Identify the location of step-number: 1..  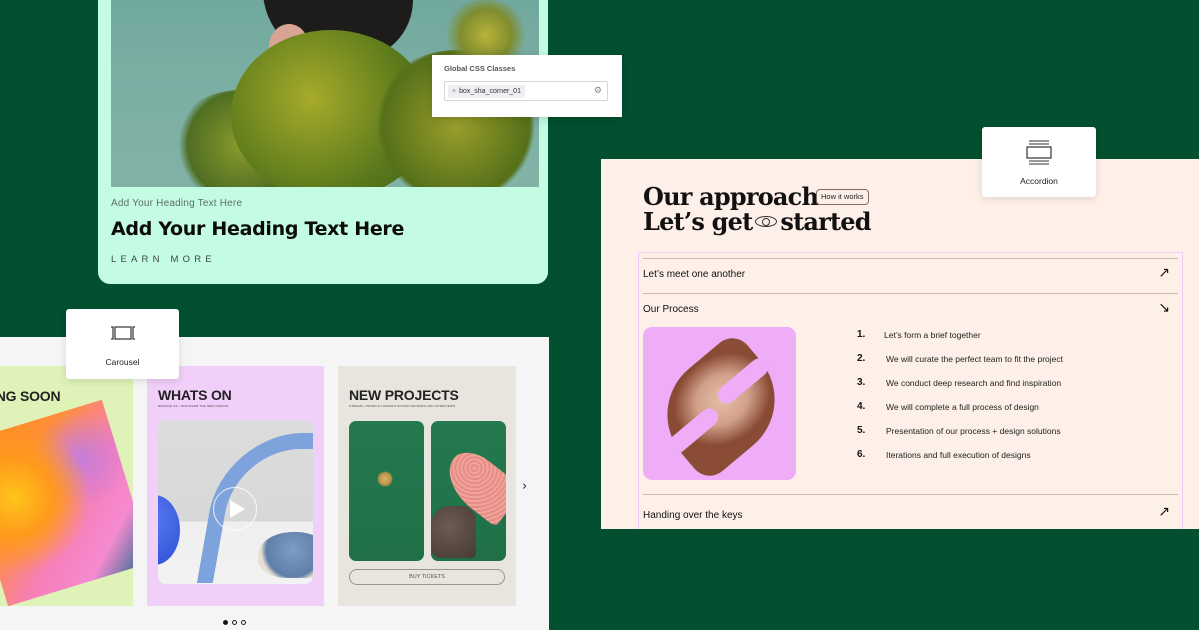
(861, 334).